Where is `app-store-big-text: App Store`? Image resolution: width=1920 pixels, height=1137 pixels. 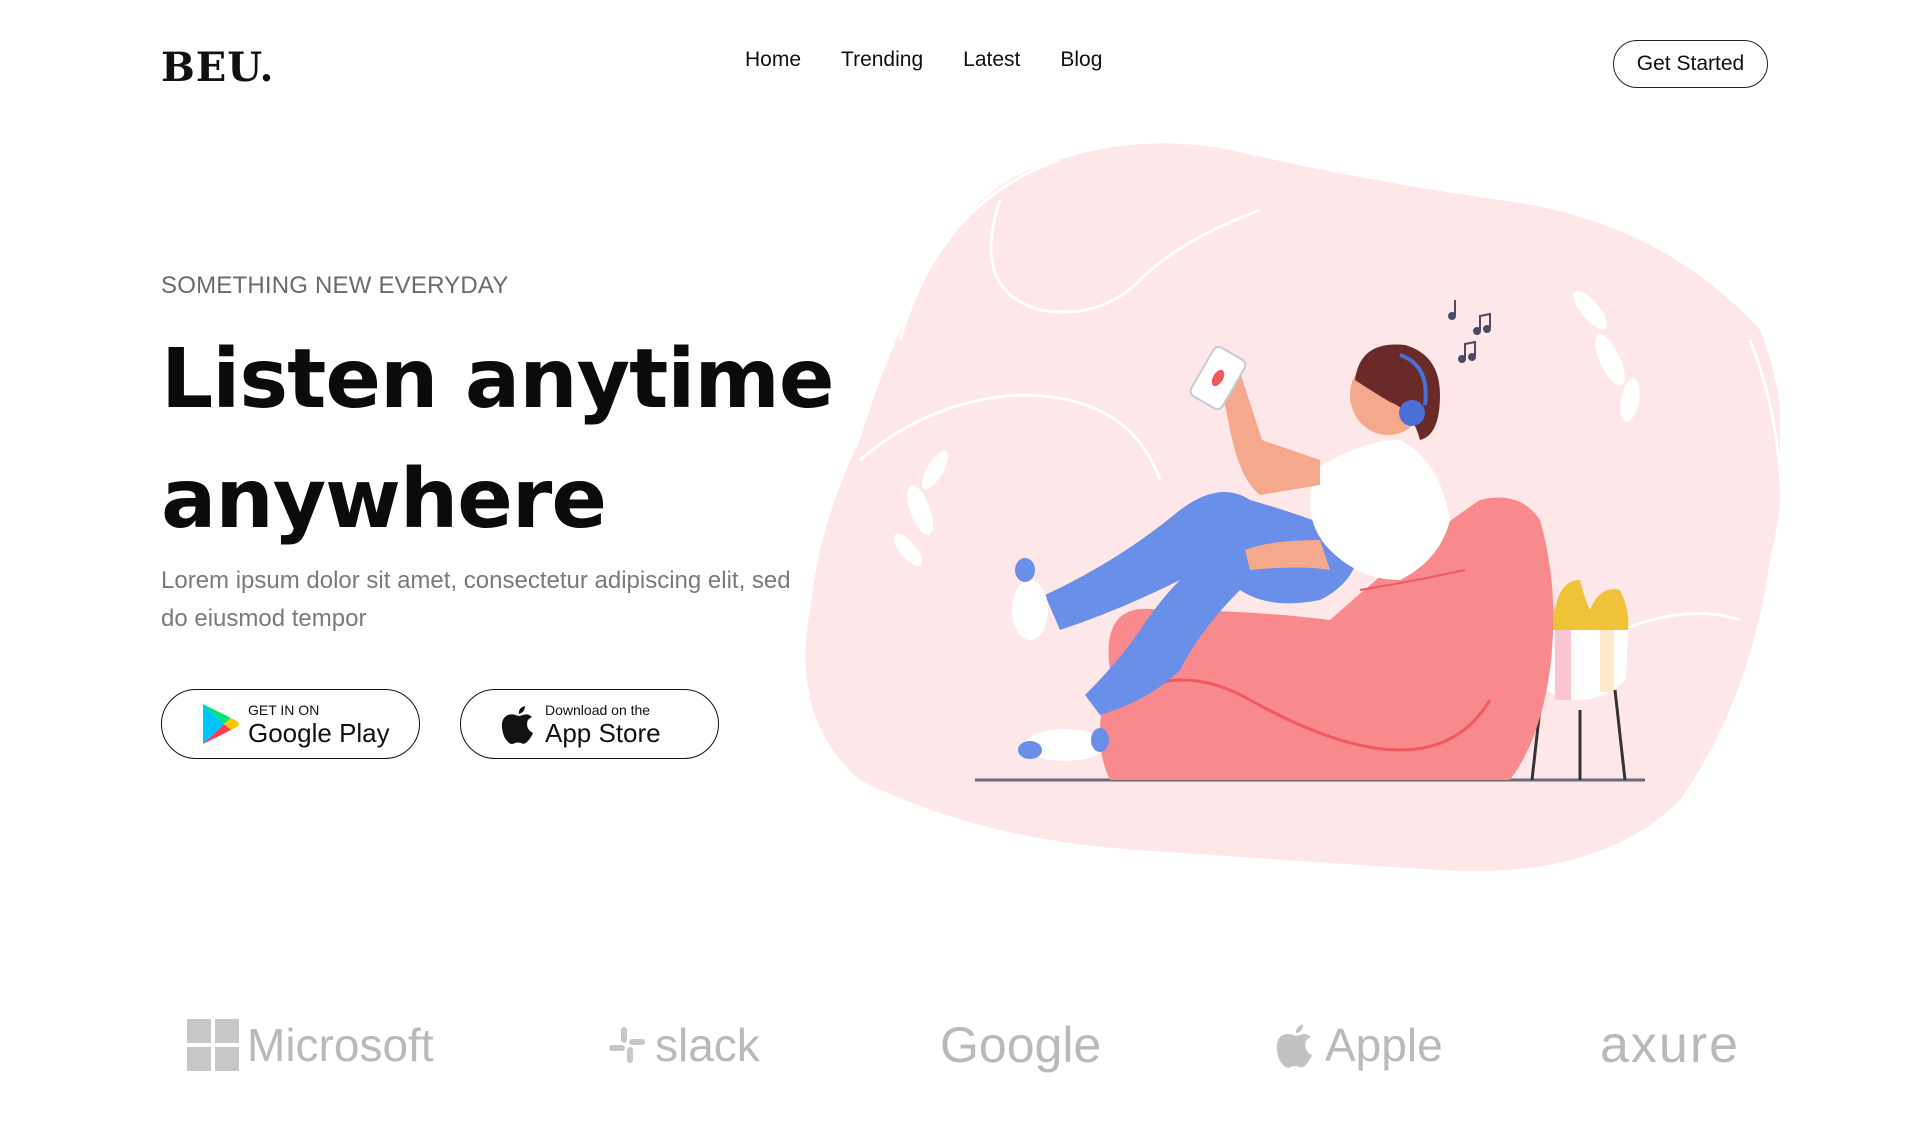 app-store-big-text: App Store is located at coordinates (603, 732).